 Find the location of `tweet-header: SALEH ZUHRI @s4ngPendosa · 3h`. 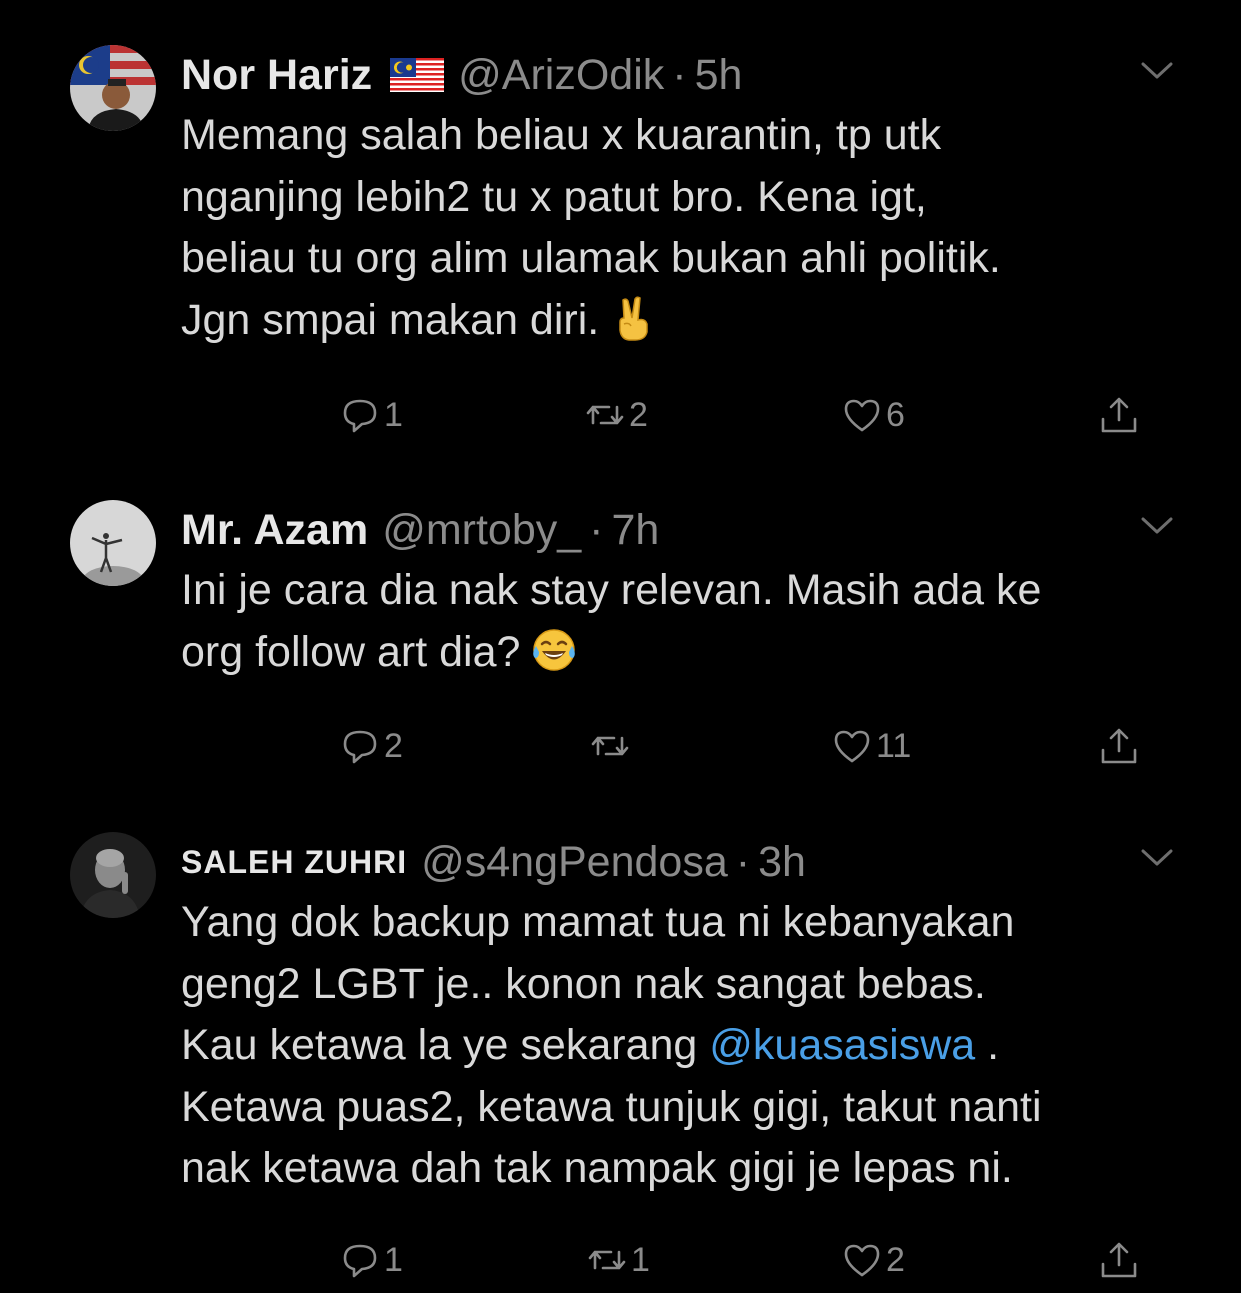

tweet-header: SALEH ZUHRI @s4ngPendosa · 3h is located at coordinates (493, 862).